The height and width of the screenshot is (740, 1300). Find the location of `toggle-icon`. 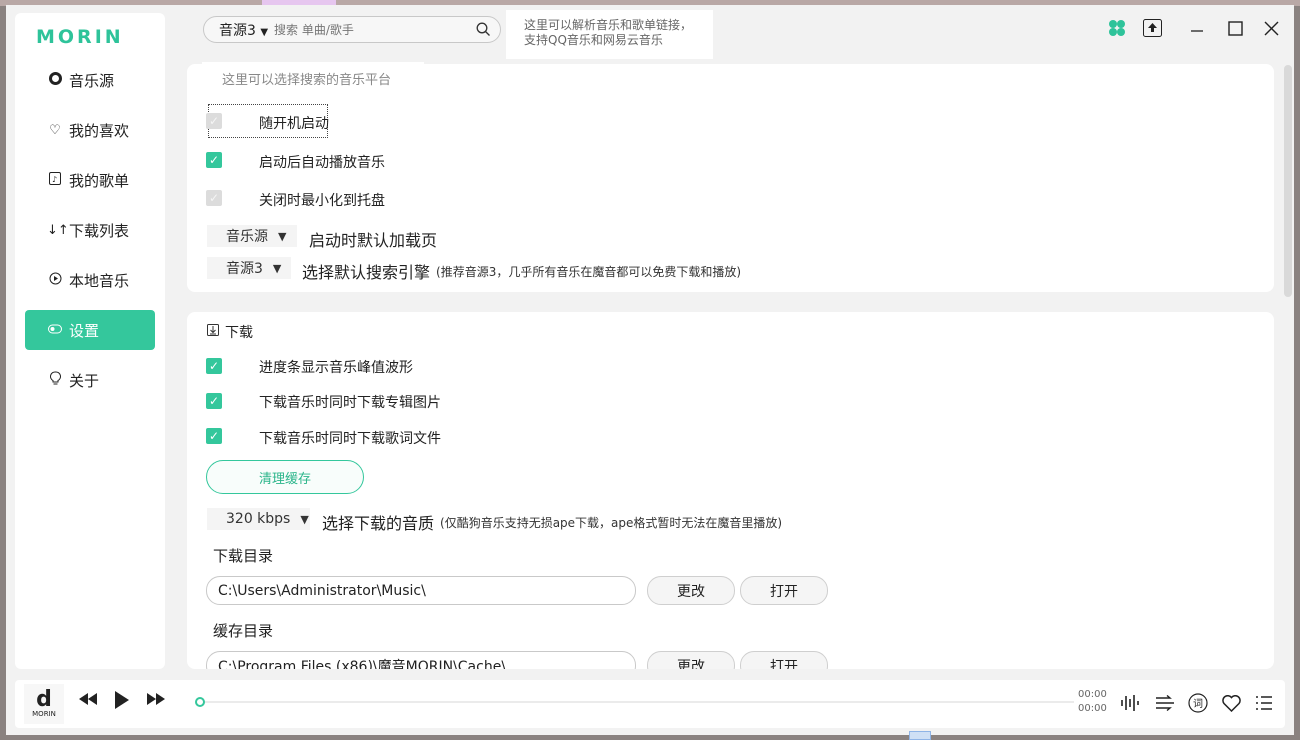

toggle-icon is located at coordinates (55, 330).